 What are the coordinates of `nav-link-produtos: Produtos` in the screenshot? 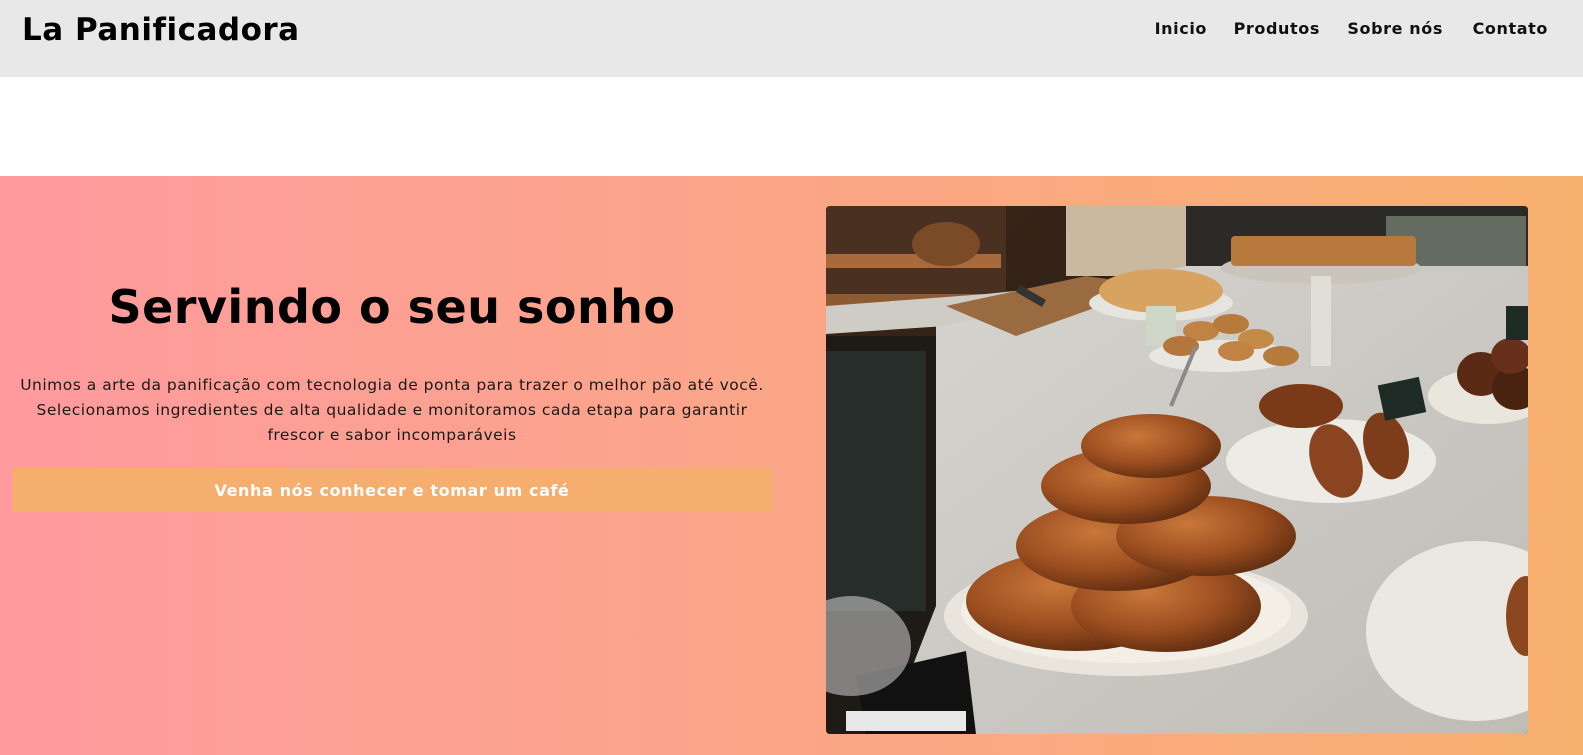 It's located at (1277, 28).